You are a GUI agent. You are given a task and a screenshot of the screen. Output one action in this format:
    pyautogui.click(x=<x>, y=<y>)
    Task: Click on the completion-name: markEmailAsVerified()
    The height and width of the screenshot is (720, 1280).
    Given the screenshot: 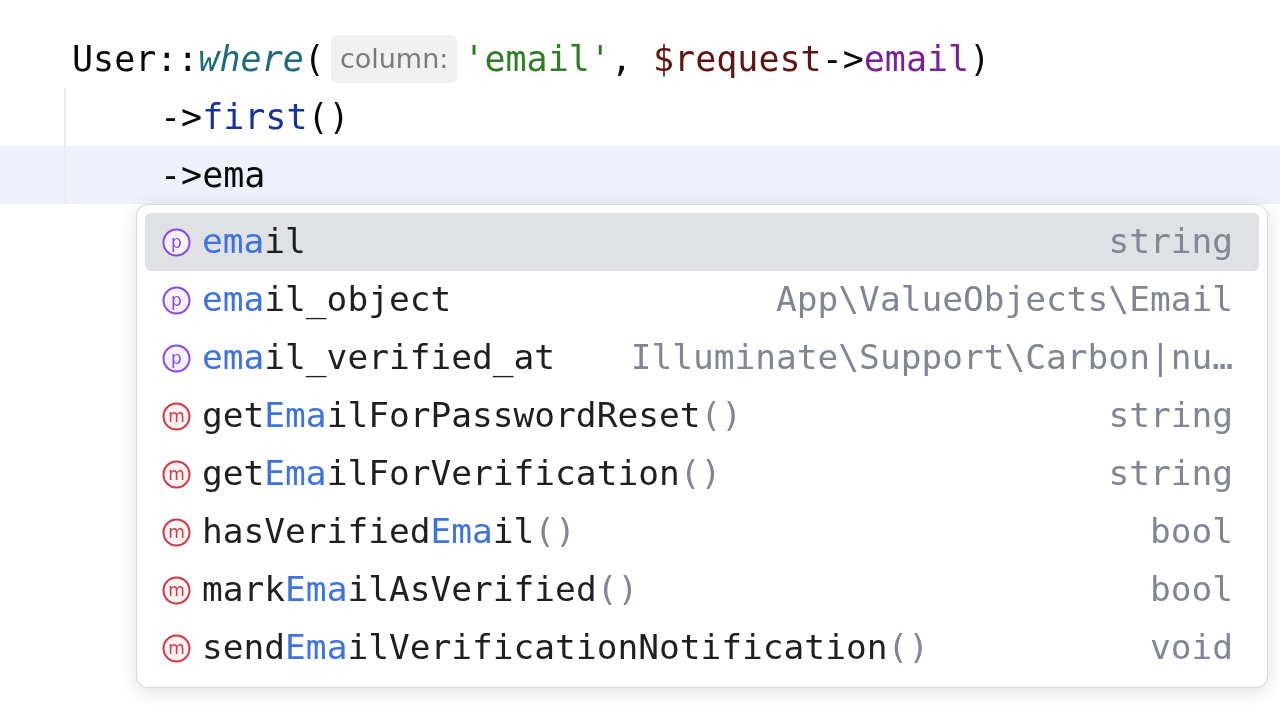 What is the action you would take?
    pyautogui.click(x=420, y=590)
    